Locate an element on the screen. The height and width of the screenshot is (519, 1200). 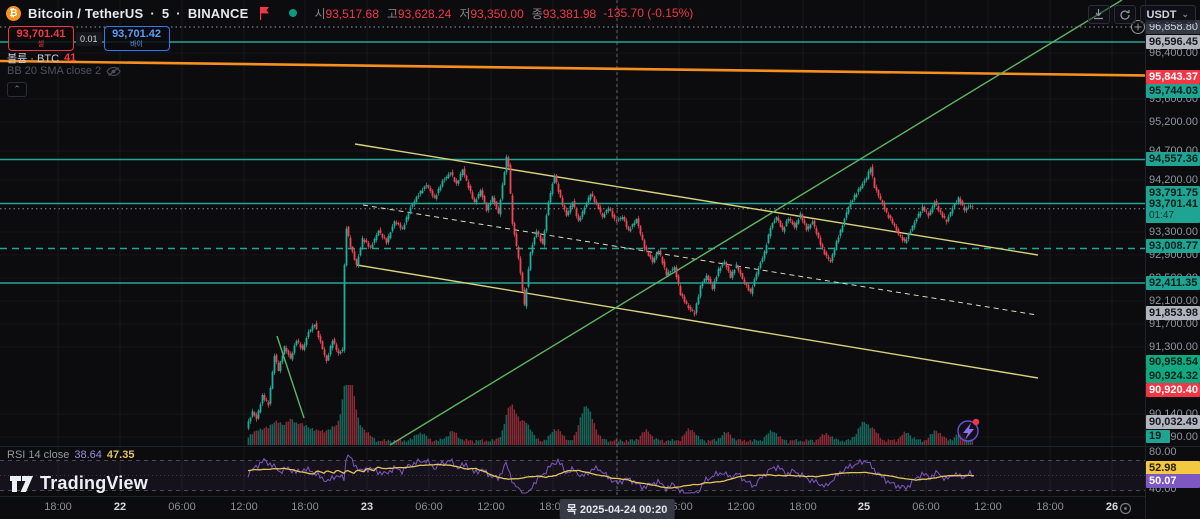
rsi-legend-value: 38.64 is located at coordinates (88, 455).